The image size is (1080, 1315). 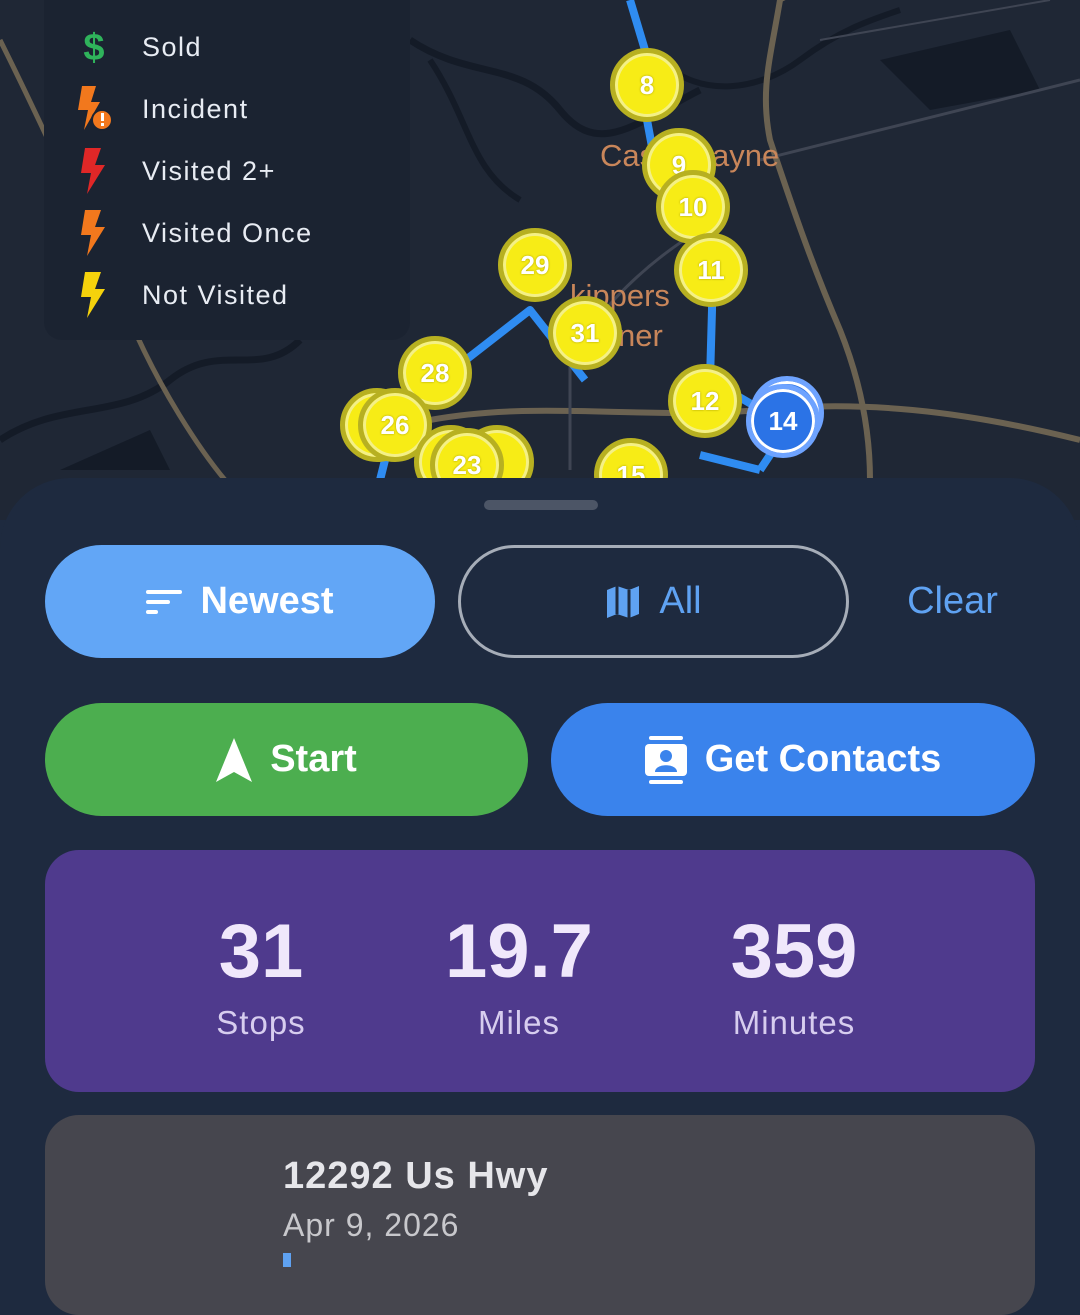 I want to click on status-indicator, so click(x=287, y=1260).